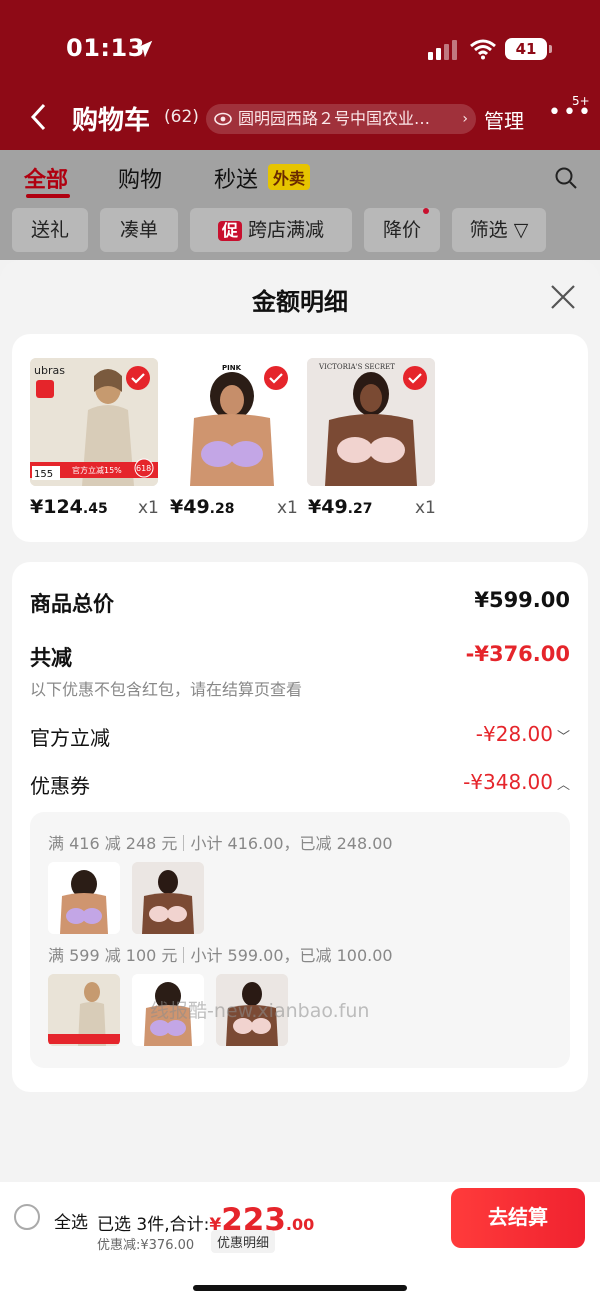 This screenshot has height=1304, width=600. What do you see at coordinates (300, 1288) in the screenshot?
I see `home-indicator` at bounding box center [300, 1288].